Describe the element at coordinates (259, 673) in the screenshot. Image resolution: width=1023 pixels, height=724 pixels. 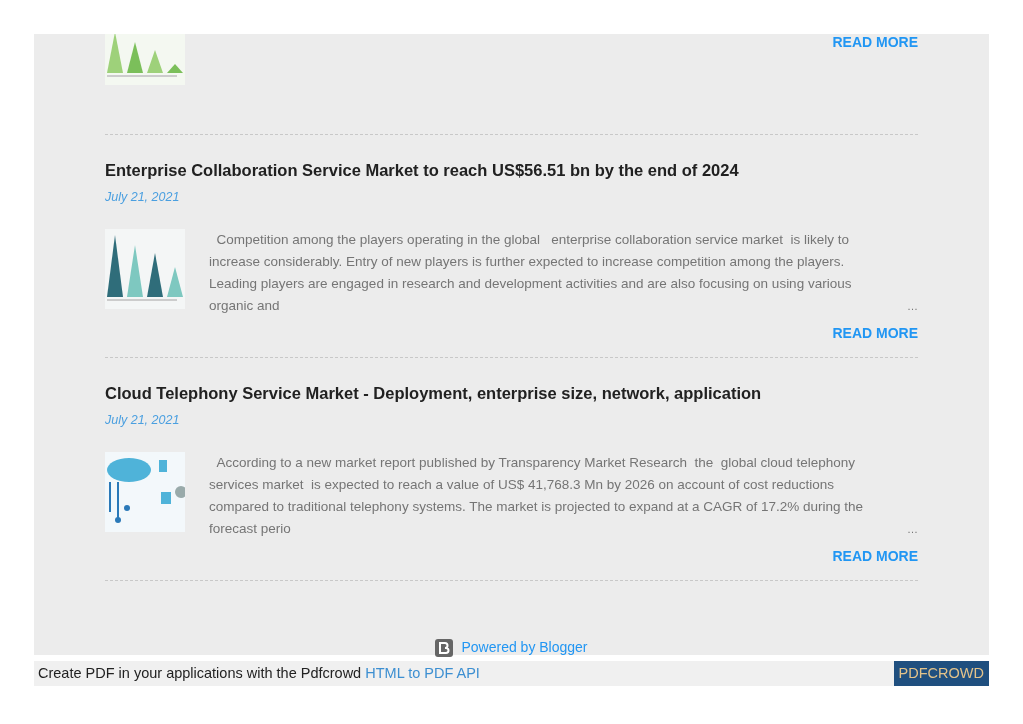
I see `pdf-promo-text: Create PDF in your applications with the Pdfcrowd HTML to PDF API` at that location.